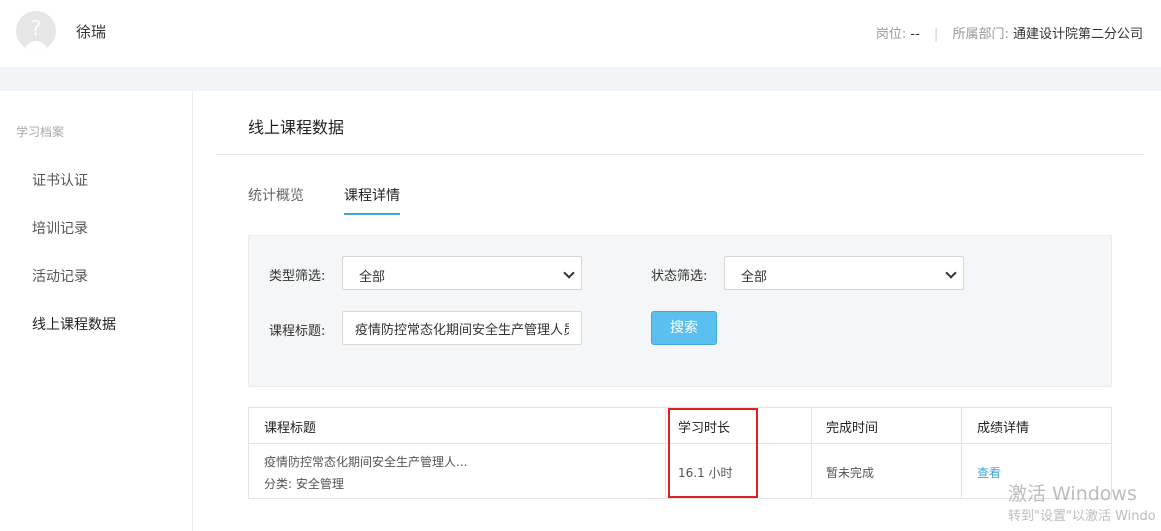 This screenshot has height=531, width=1161. What do you see at coordinates (91, 32) in the screenshot?
I see `username: 徐瑞` at bounding box center [91, 32].